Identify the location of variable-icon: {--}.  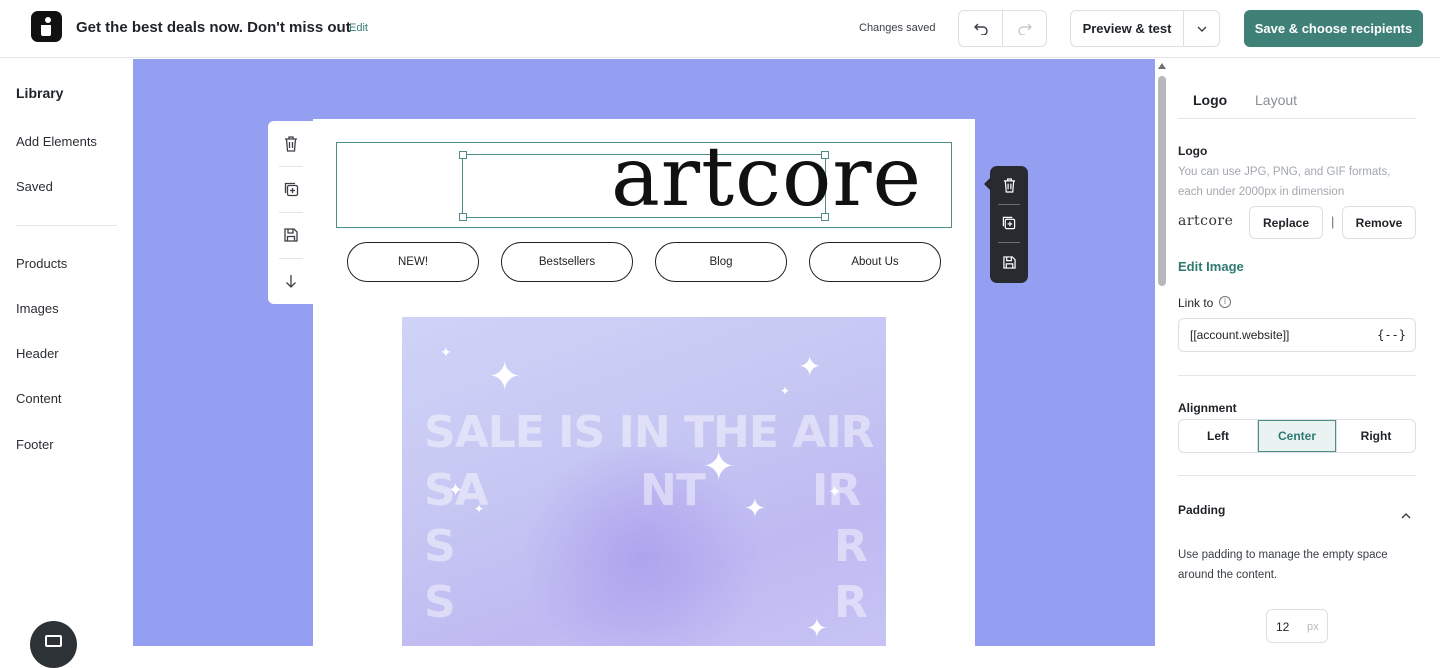
(1391, 335).